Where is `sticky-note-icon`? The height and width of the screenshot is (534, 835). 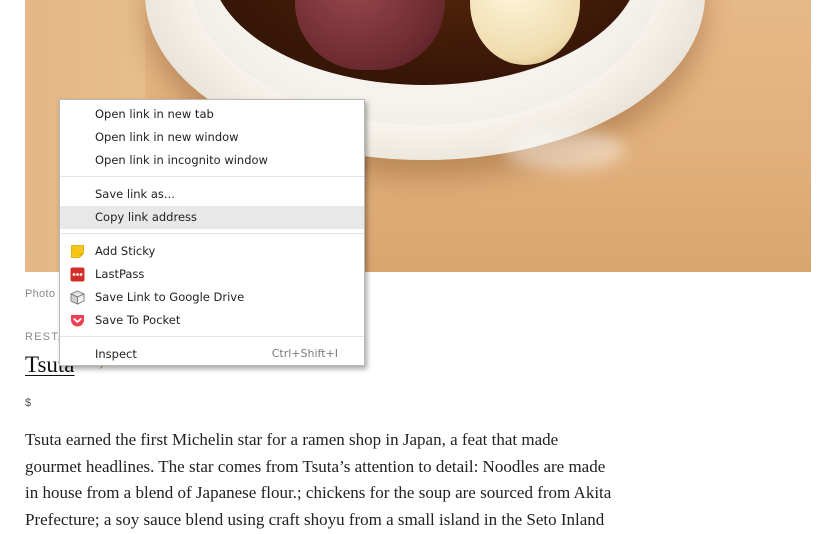 sticky-note-icon is located at coordinates (77, 251).